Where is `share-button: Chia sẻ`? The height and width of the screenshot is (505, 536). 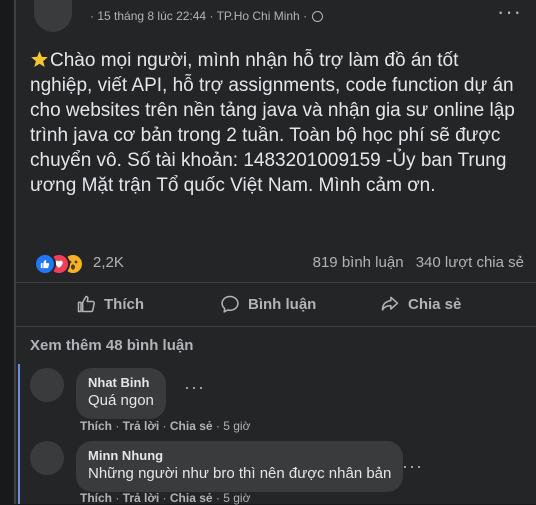 share-button: Chia sẻ is located at coordinates (420, 304).